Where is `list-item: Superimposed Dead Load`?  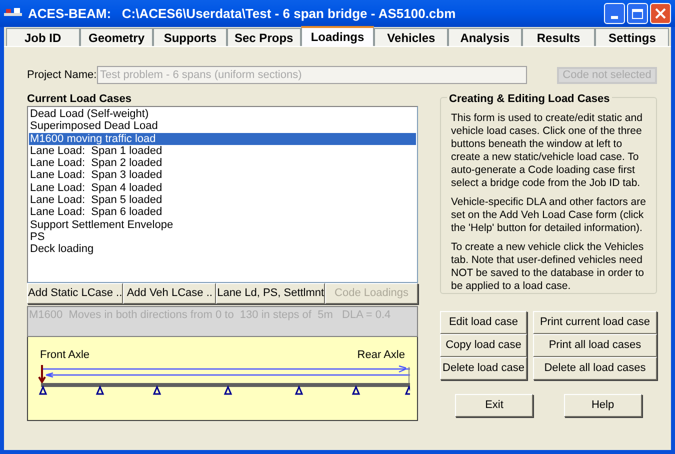
list-item: Superimposed Dead Load is located at coordinates (222, 126).